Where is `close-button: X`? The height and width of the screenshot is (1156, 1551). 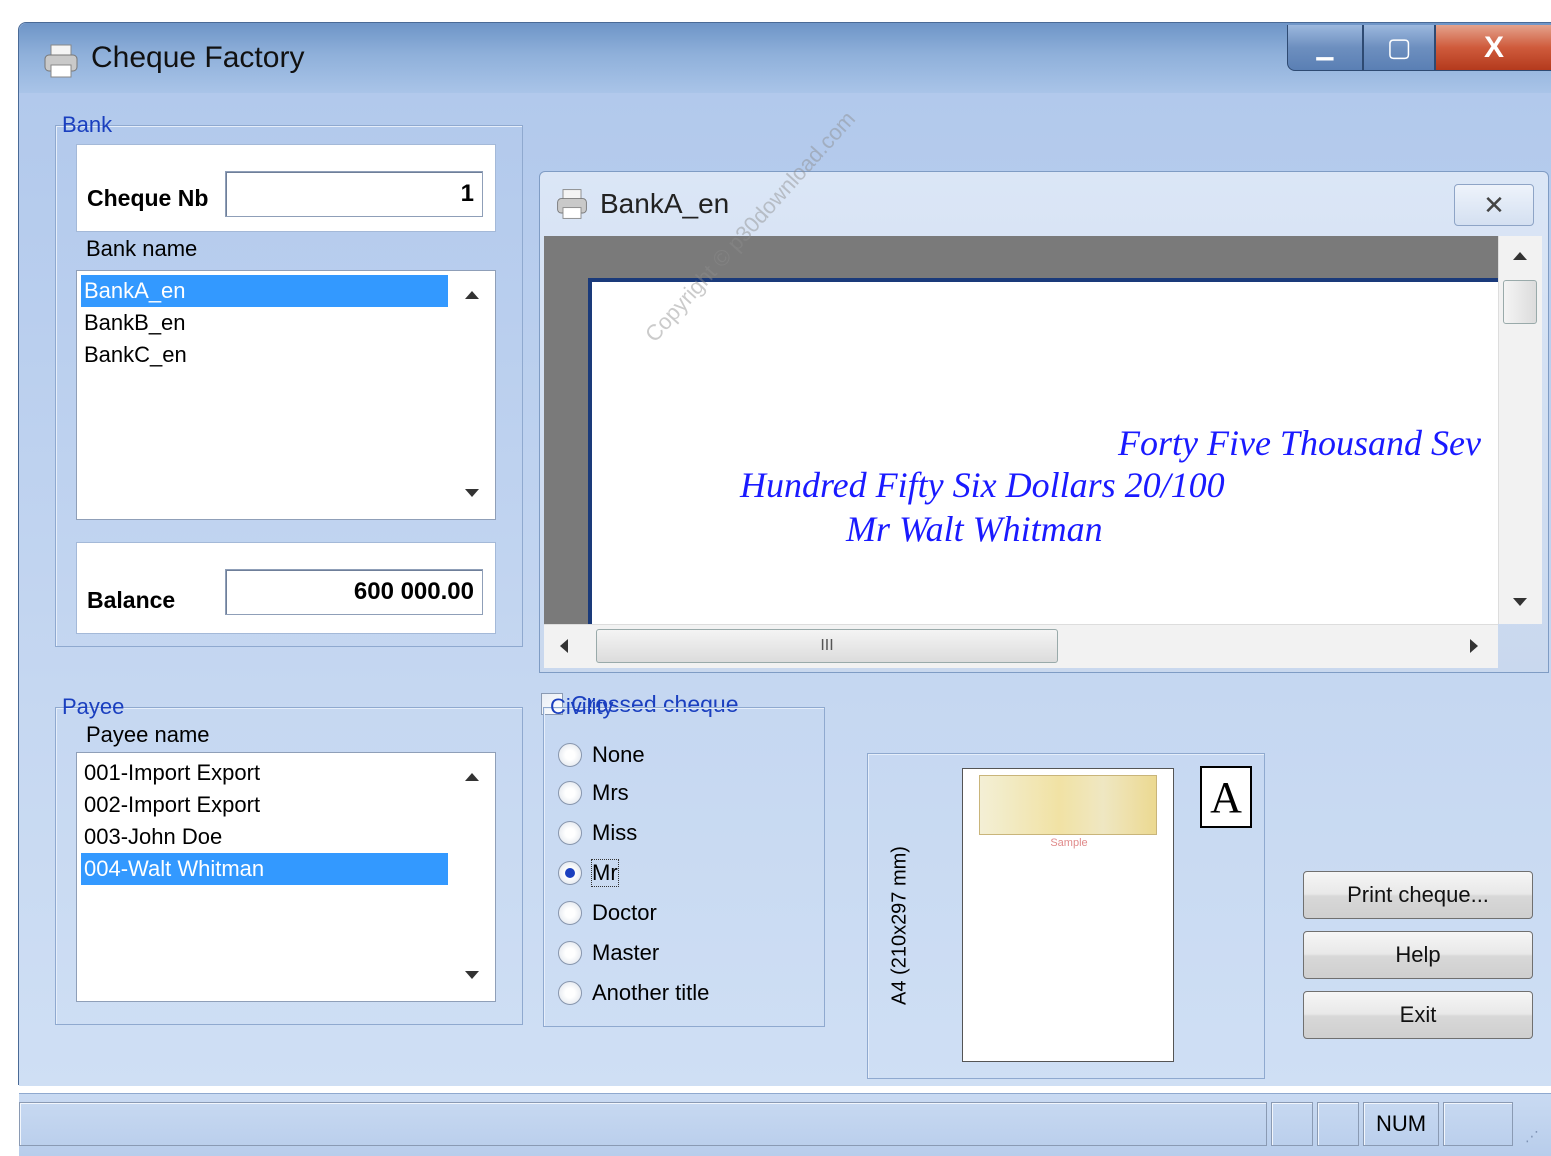
close-button: X is located at coordinates (1493, 48).